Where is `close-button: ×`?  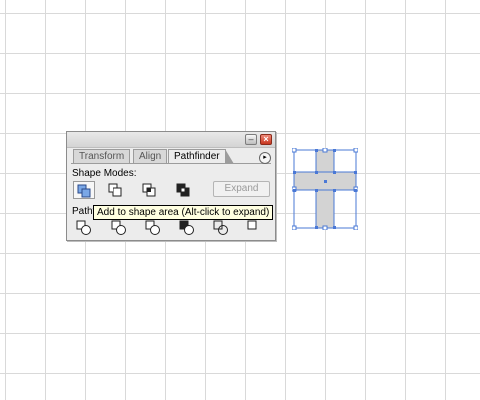 close-button: × is located at coordinates (266, 139).